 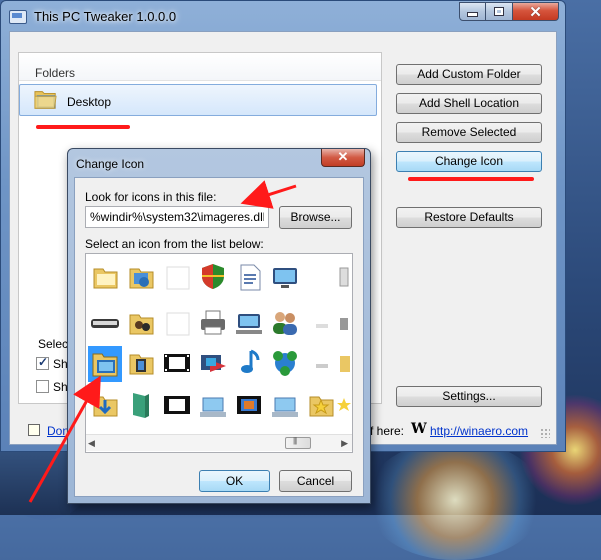 What do you see at coordinates (469, 103) in the screenshot?
I see `add-shell-location-button: Add Shell Location` at bounding box center [469, 103].